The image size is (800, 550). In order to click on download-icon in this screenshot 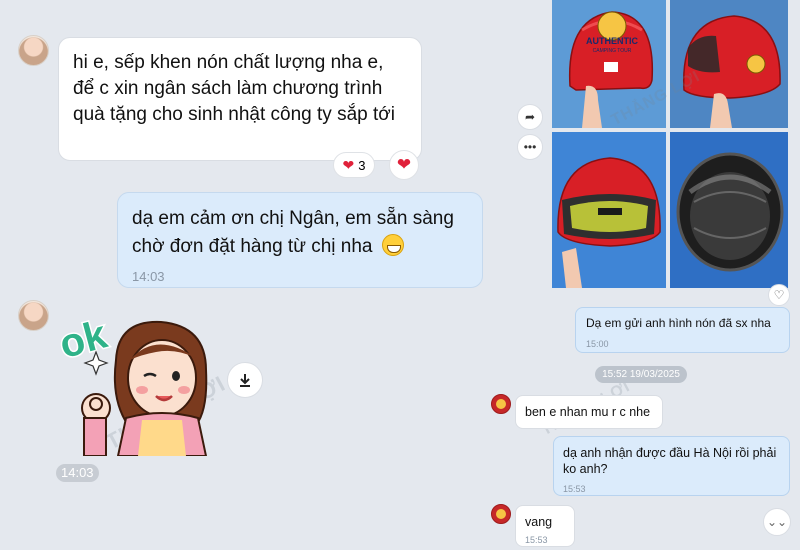, I will do `click(245, 380)`.